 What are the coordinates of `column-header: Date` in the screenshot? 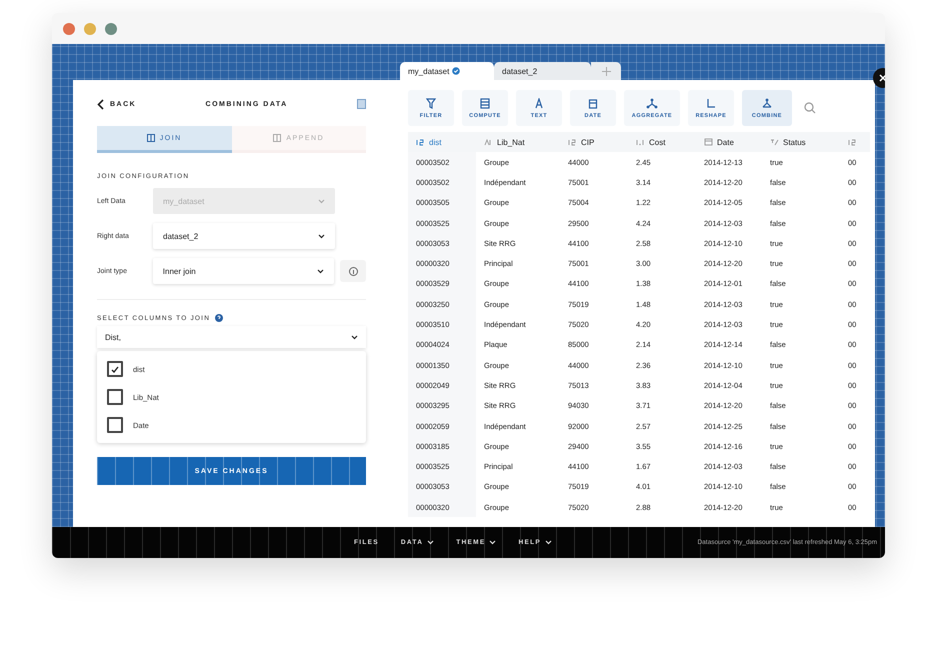 It's located at (729, 142).